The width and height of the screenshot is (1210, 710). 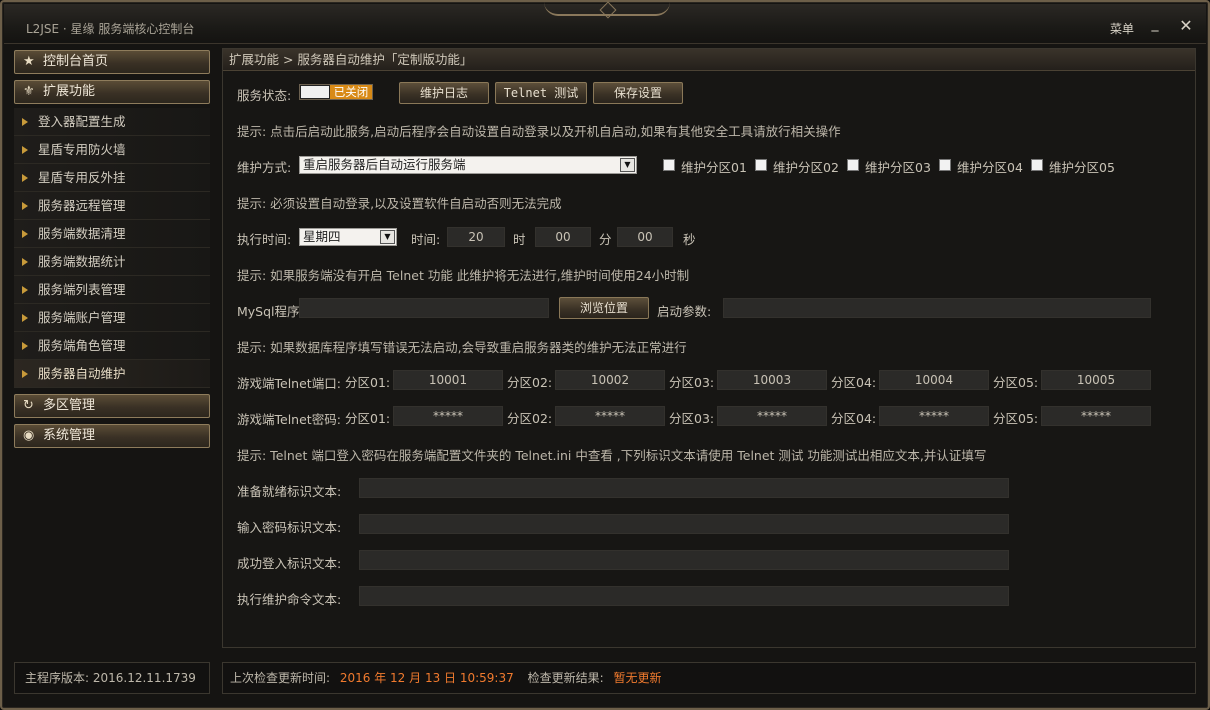 I want to click on second-input: 00, so click(x=645, y=237).